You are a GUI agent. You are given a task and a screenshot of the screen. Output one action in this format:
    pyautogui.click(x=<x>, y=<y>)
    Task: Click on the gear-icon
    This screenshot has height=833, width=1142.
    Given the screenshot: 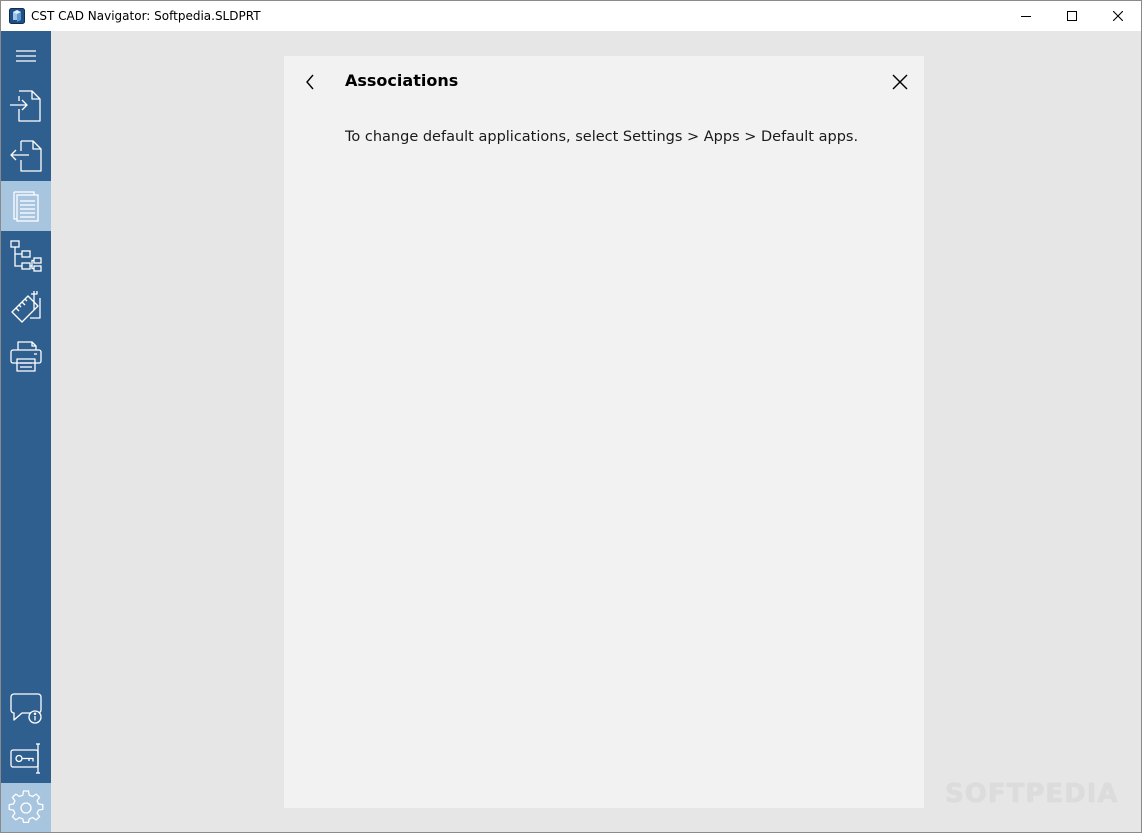 What is the action you would take?
    pyautogui.click(x=26, y=807)
    